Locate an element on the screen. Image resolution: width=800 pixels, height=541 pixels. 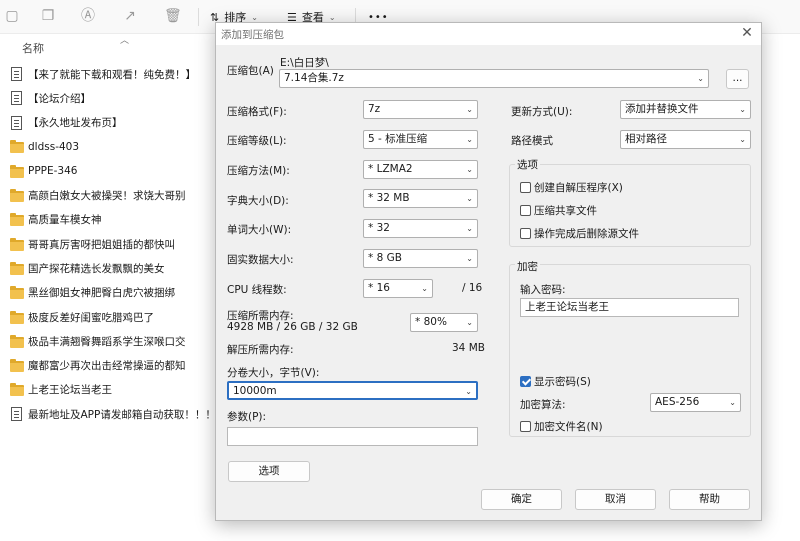
level-select: 5 - 标准压缩 ⌄ is located at coordinates (420, 139).